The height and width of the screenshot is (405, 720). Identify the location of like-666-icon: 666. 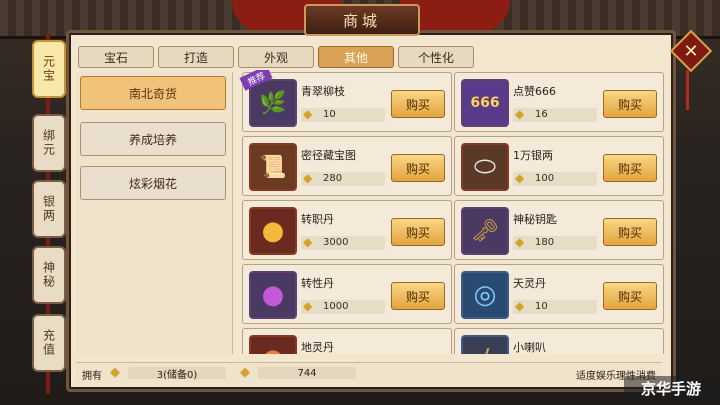
(485, 103).